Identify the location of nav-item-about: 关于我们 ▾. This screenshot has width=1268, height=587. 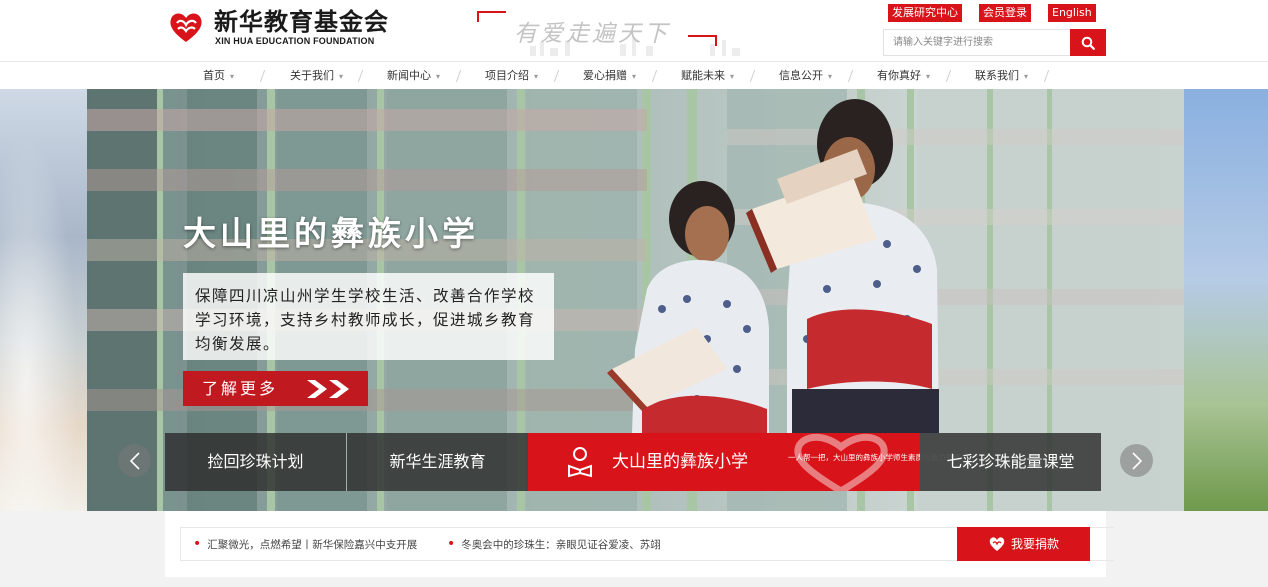
(316, 75).